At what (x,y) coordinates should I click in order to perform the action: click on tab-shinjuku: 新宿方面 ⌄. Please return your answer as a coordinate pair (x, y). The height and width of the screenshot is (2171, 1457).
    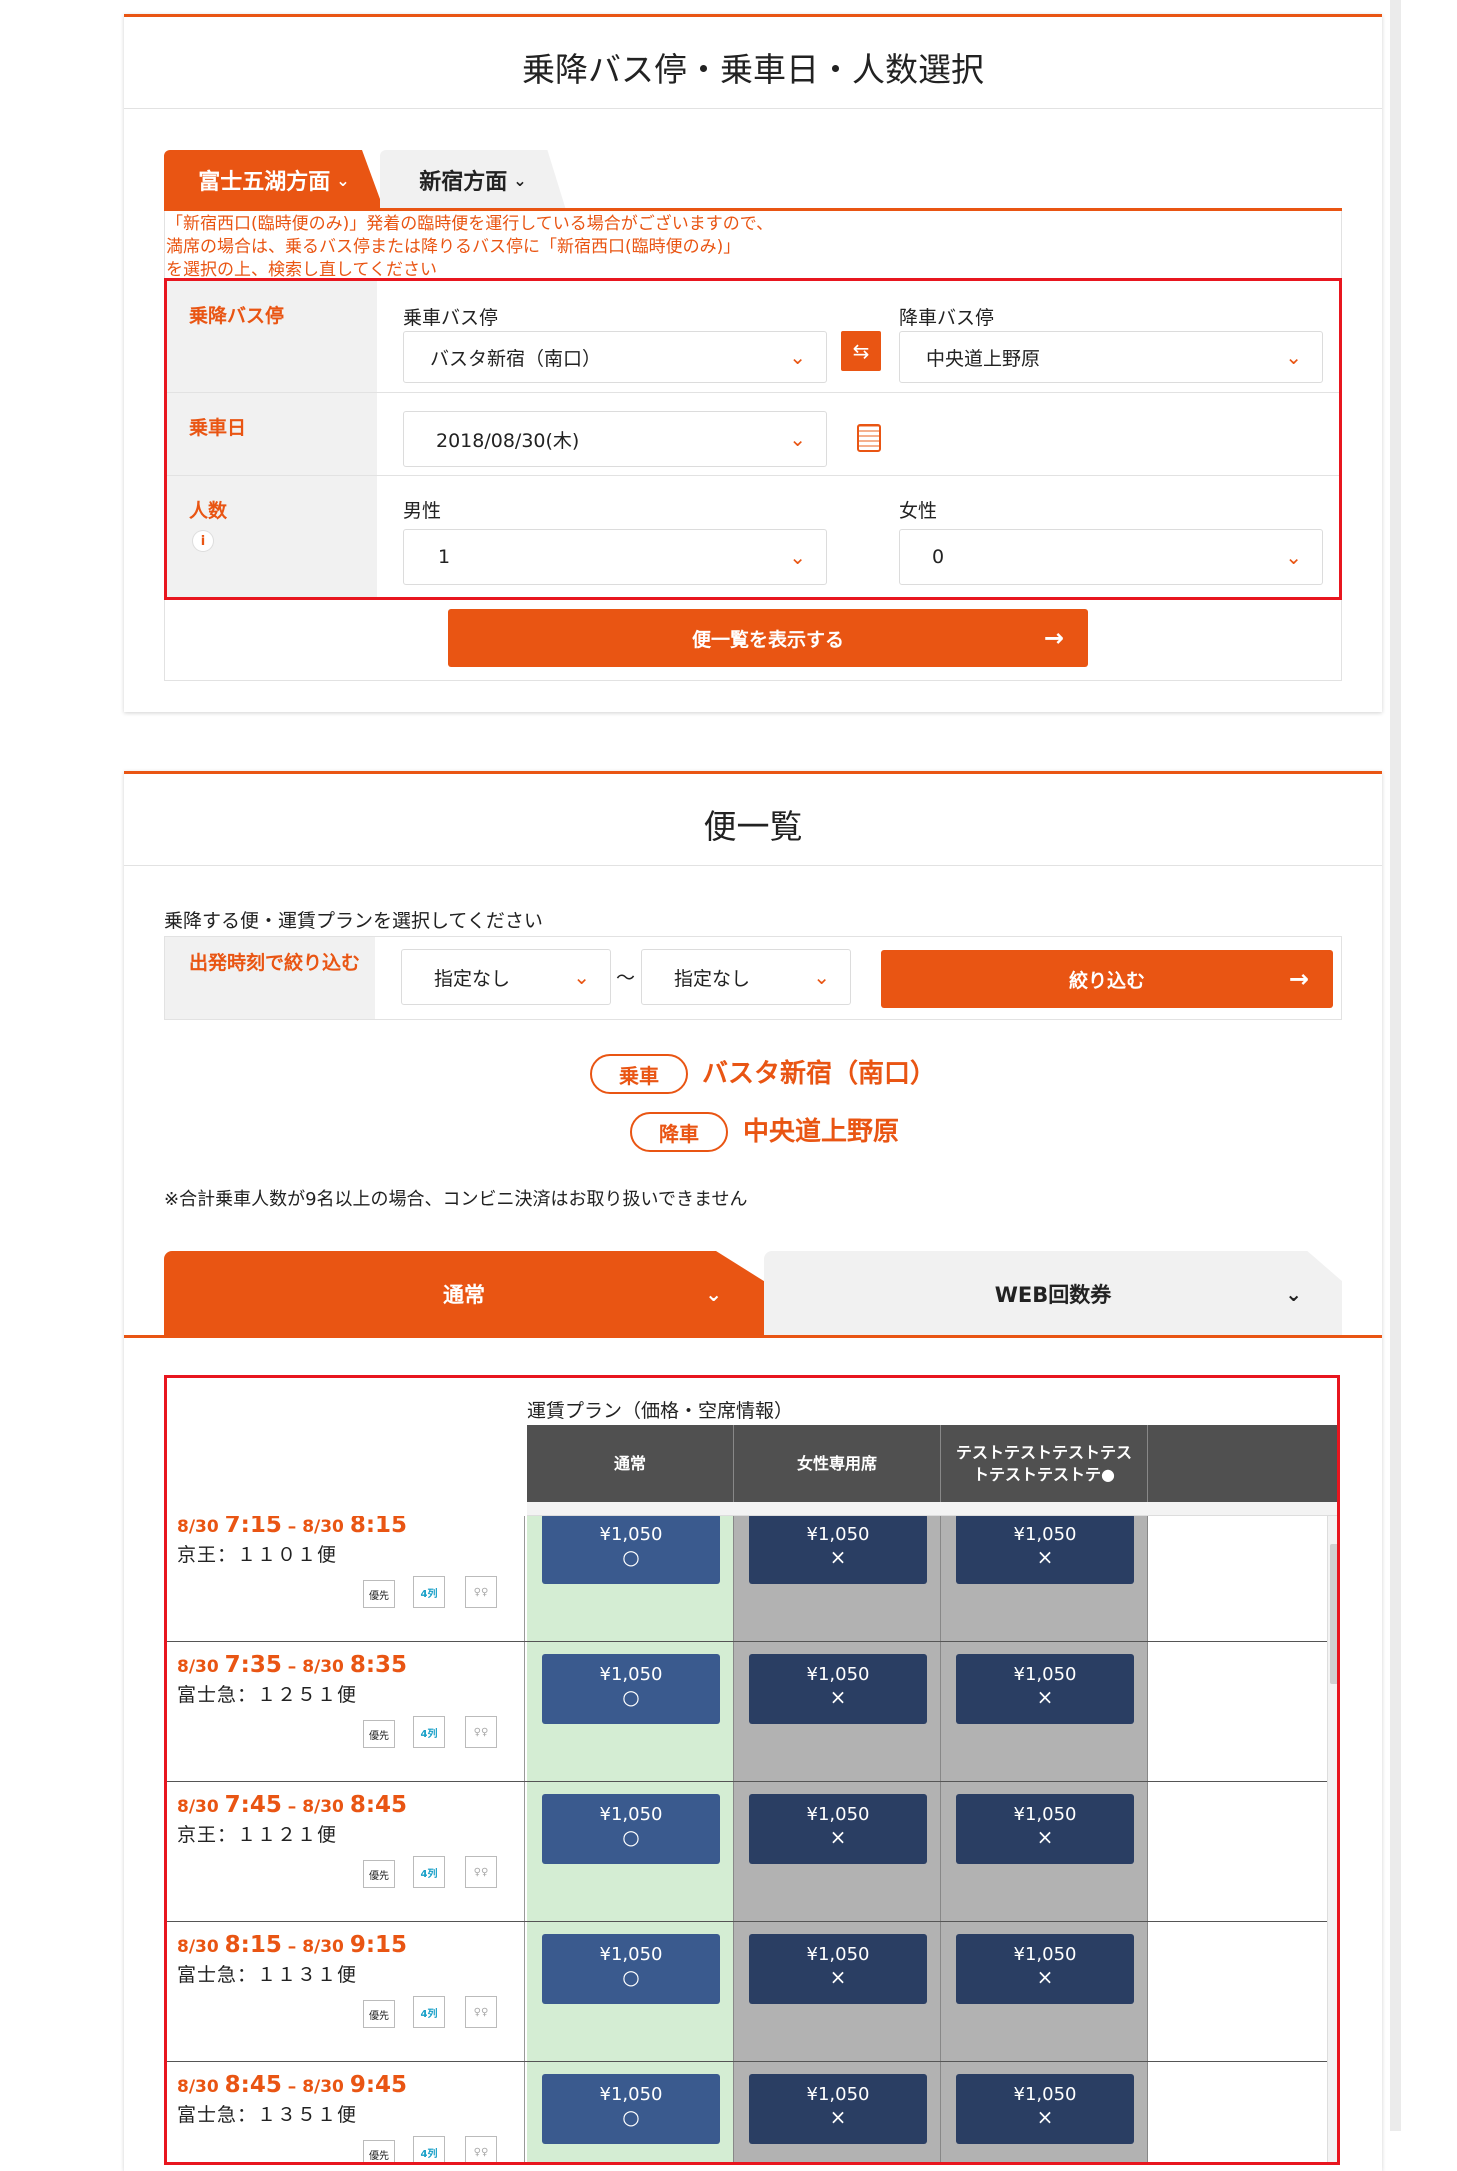
    Looking at the image, I should click on (473, 180).